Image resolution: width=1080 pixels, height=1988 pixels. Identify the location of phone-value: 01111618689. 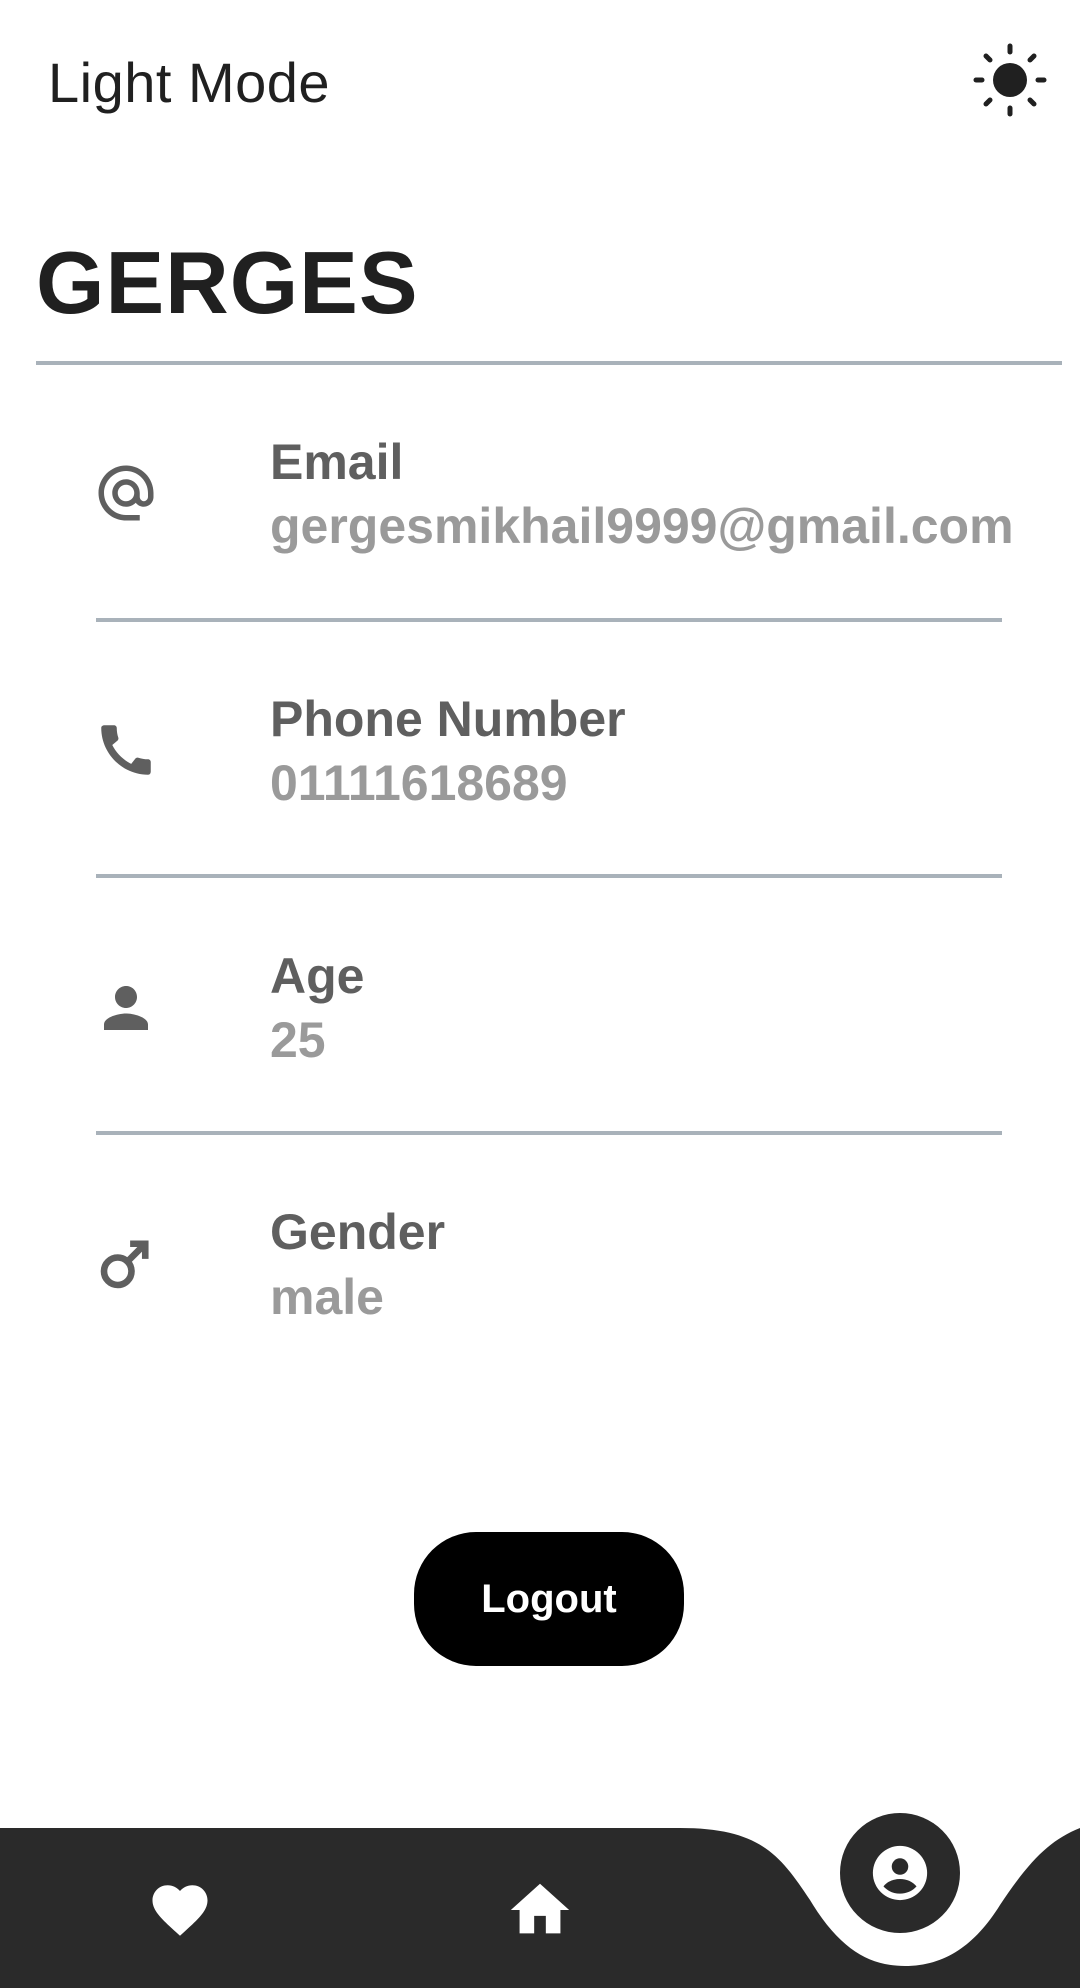
(419, 783).